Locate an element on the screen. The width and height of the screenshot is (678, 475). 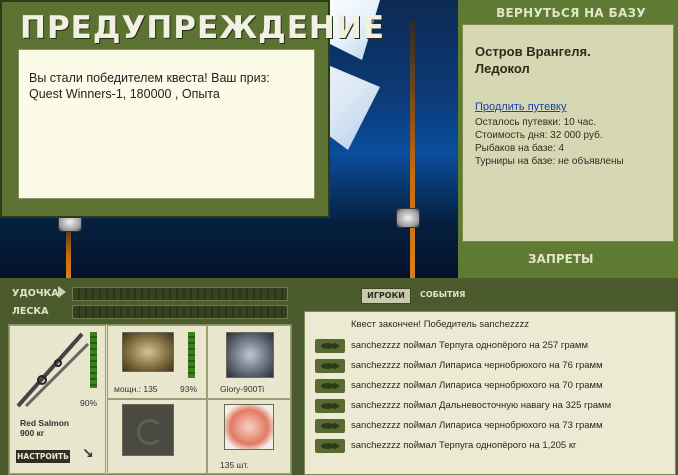
adjust-button: НАСТРОИТЬ is located at coordinates (43, 456).